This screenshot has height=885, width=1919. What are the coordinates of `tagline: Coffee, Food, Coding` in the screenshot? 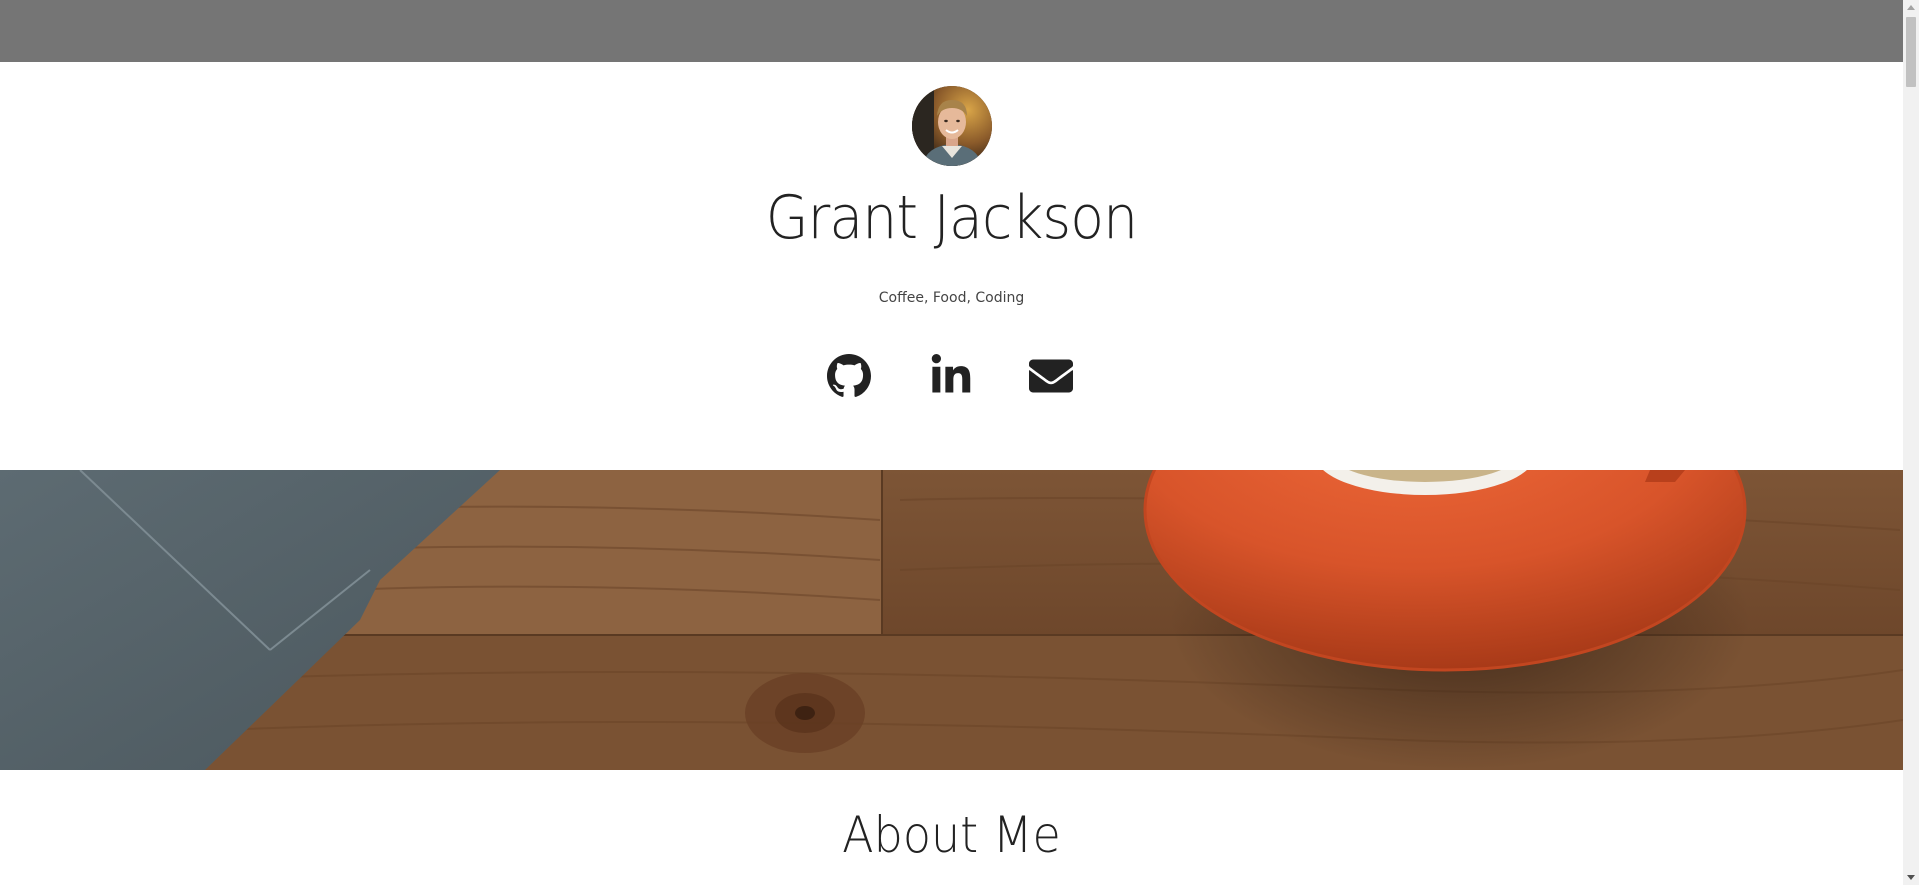 It's located at (951, 298).